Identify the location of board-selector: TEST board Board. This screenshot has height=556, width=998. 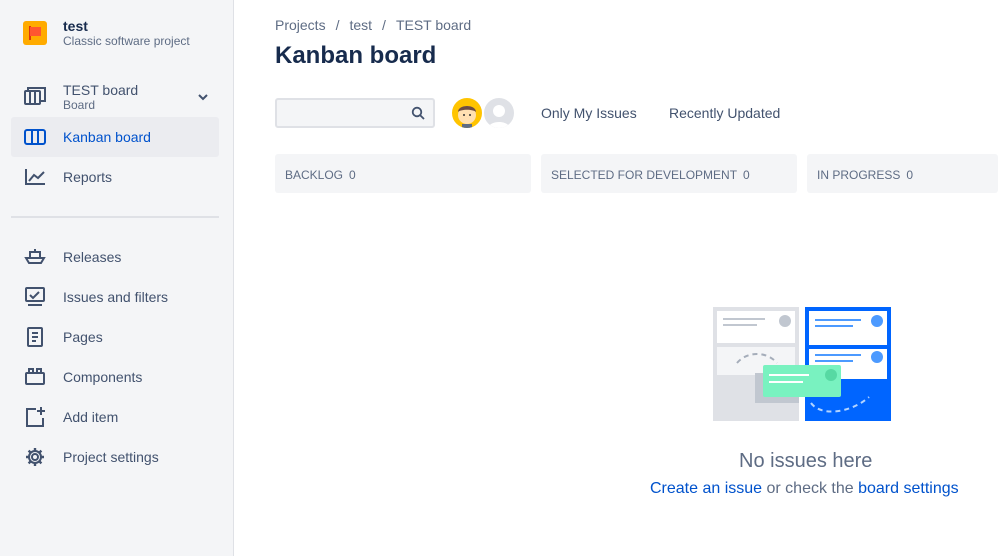
(115, 97).